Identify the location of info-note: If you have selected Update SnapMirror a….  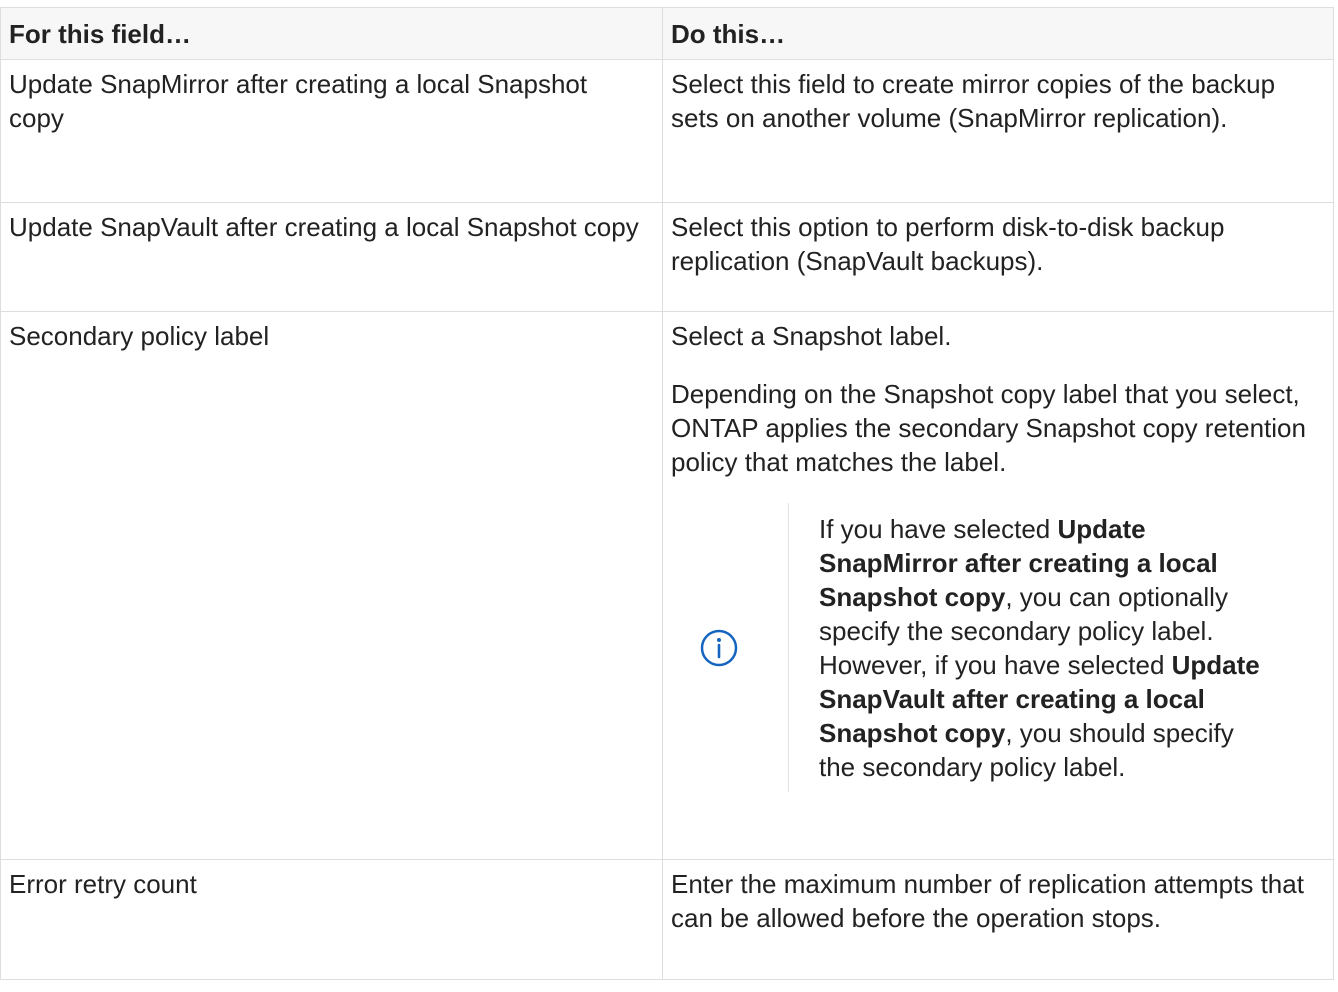
(995, 647).